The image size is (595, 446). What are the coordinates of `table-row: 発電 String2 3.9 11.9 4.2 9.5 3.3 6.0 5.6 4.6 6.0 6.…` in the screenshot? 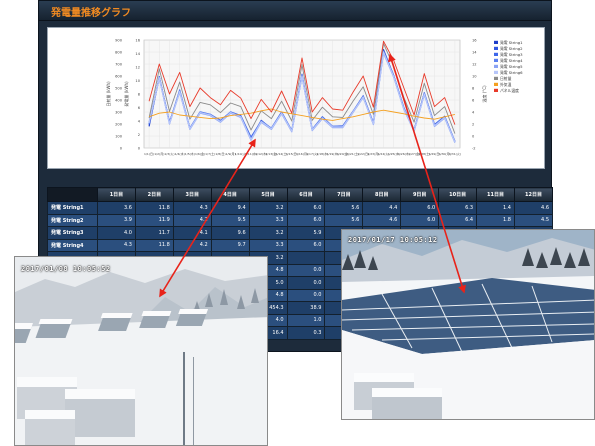 It's located at (300, 220).